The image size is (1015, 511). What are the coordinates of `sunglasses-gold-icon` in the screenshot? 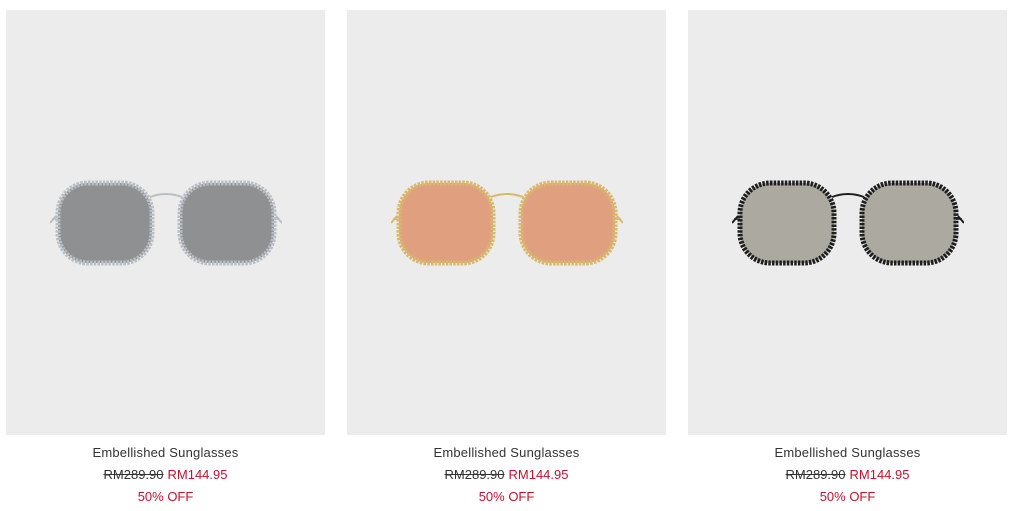 It's located at (506, 222).